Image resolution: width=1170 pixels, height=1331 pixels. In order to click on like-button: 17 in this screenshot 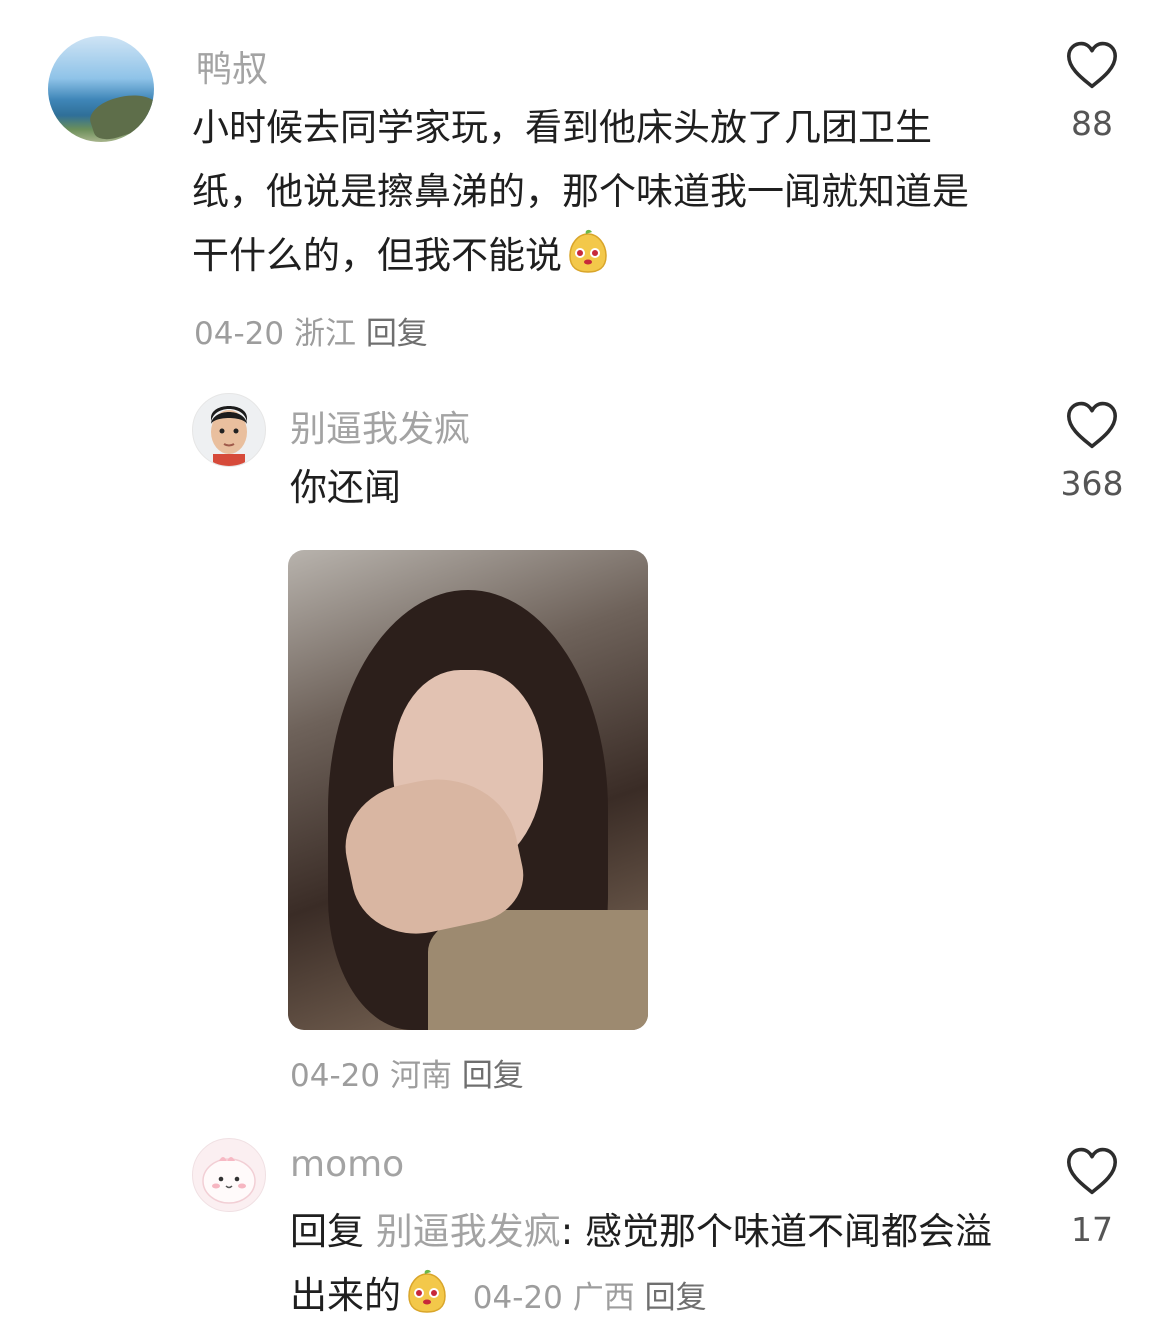, I will do `click(1092, 1197)`.